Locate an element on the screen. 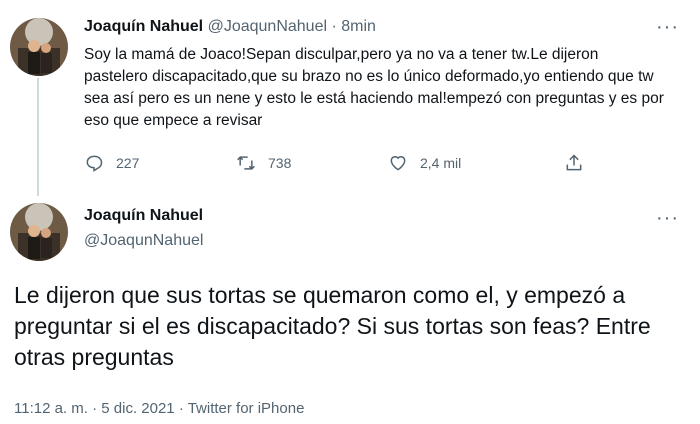 The image size is (700, 424). share-button is located at coordinates (580, 163).